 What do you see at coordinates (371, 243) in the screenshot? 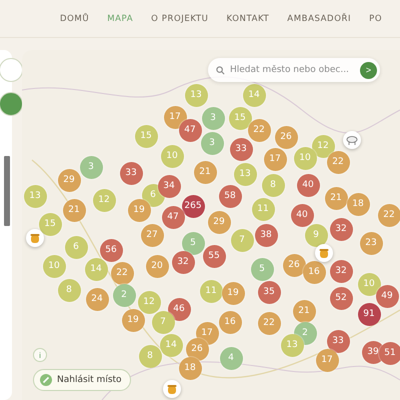
I see `cluster-marker: 23` at bounding box center [371, 243].